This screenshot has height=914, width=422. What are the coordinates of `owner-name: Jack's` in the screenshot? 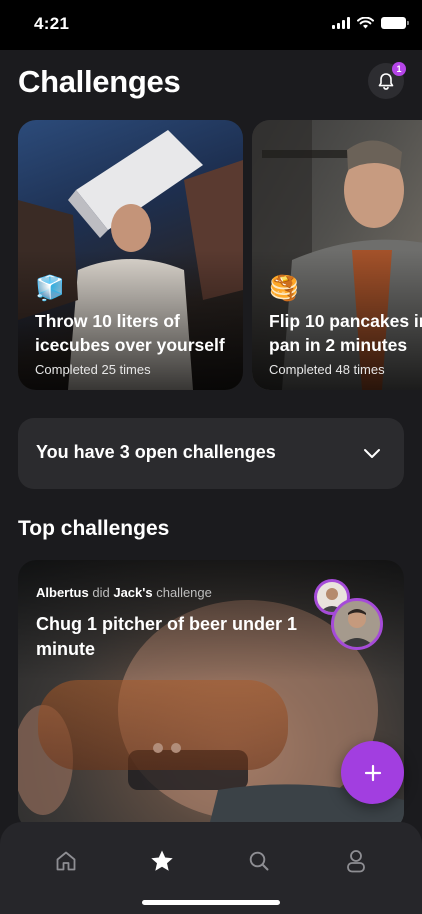 It's located at (132, 592).